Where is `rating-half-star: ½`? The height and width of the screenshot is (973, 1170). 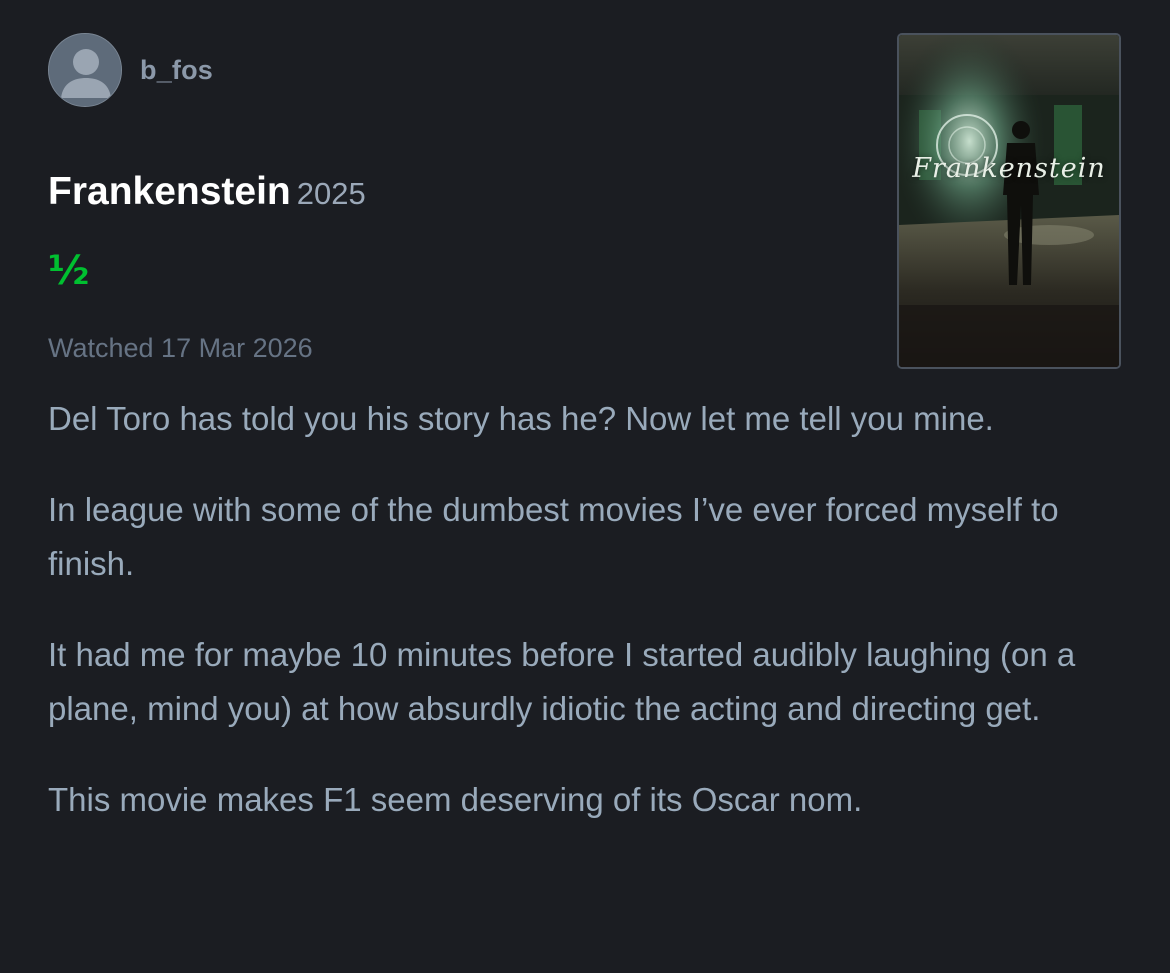
rating-half-star: ½ is located at coordinates (69, 271).